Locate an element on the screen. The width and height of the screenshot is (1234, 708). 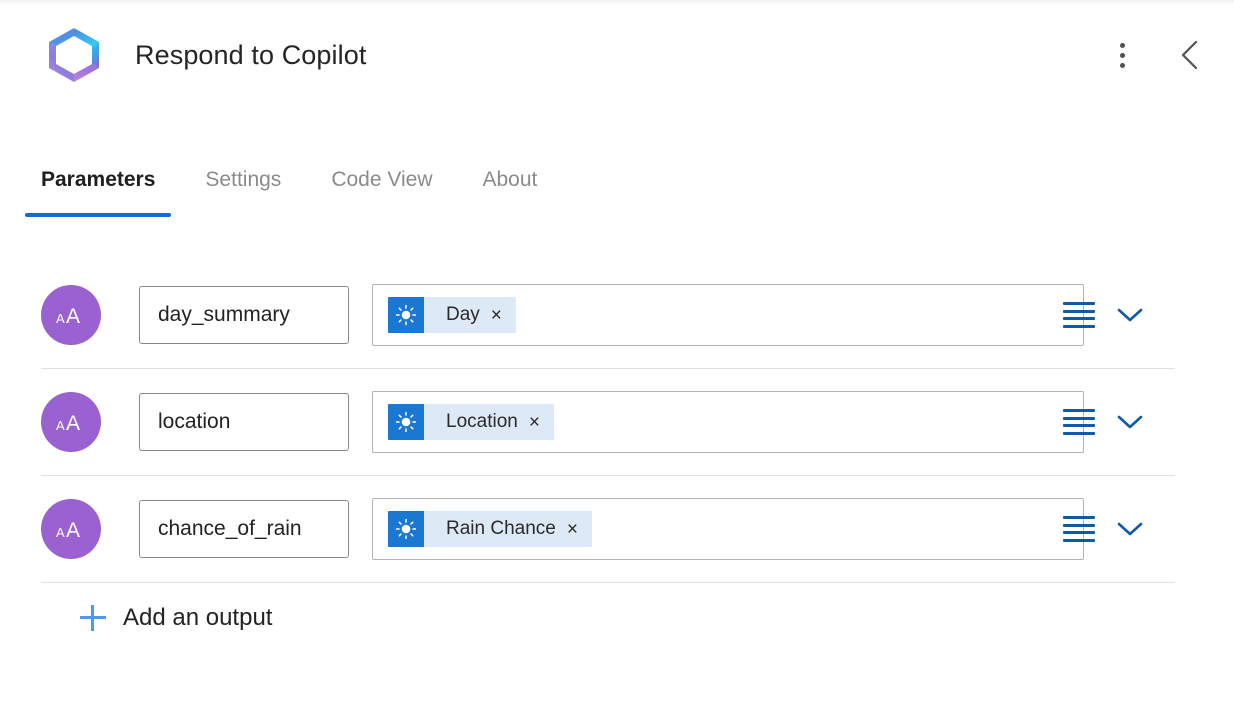
tab-bar: Parameters Settings Code View About is located at coordinates (298, 187).